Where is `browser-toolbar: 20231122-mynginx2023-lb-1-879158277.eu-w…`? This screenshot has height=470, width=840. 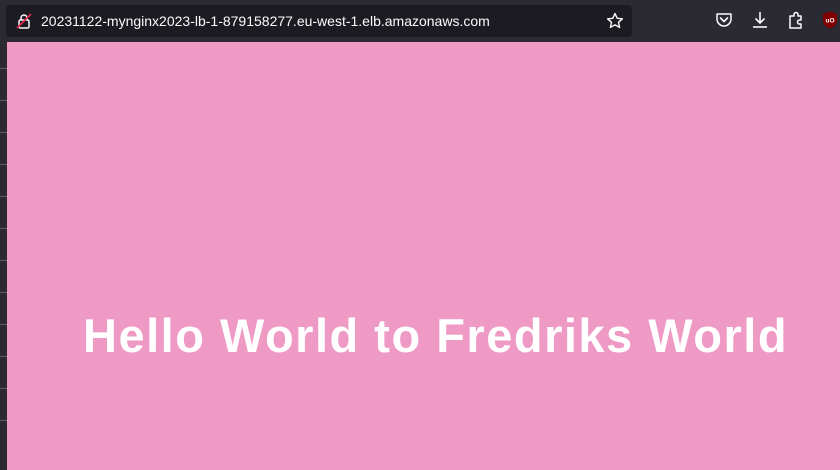
browser-toolbar: 20231122-mynginx2023-lb-1-879158277.eu-w… is located at coordinates (420, 21).